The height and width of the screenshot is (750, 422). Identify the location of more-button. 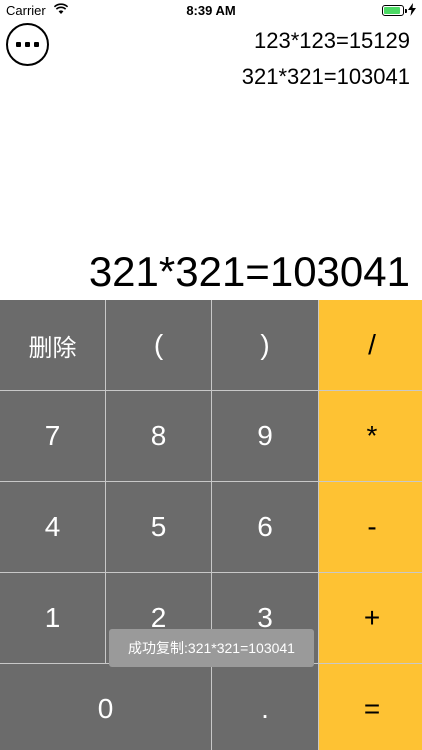
(27, 44).